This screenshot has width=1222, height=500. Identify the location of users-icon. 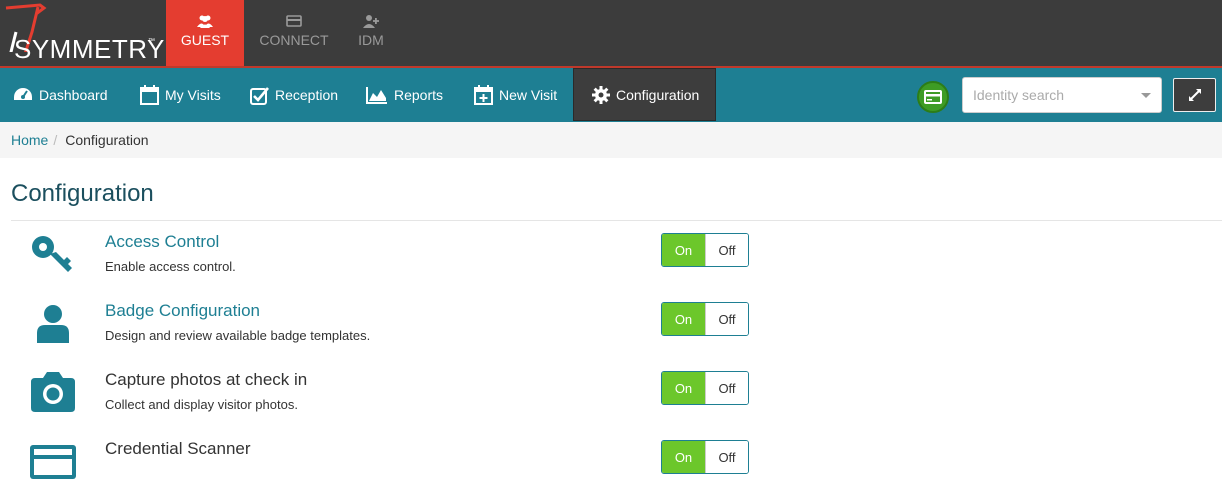
(205, 21).